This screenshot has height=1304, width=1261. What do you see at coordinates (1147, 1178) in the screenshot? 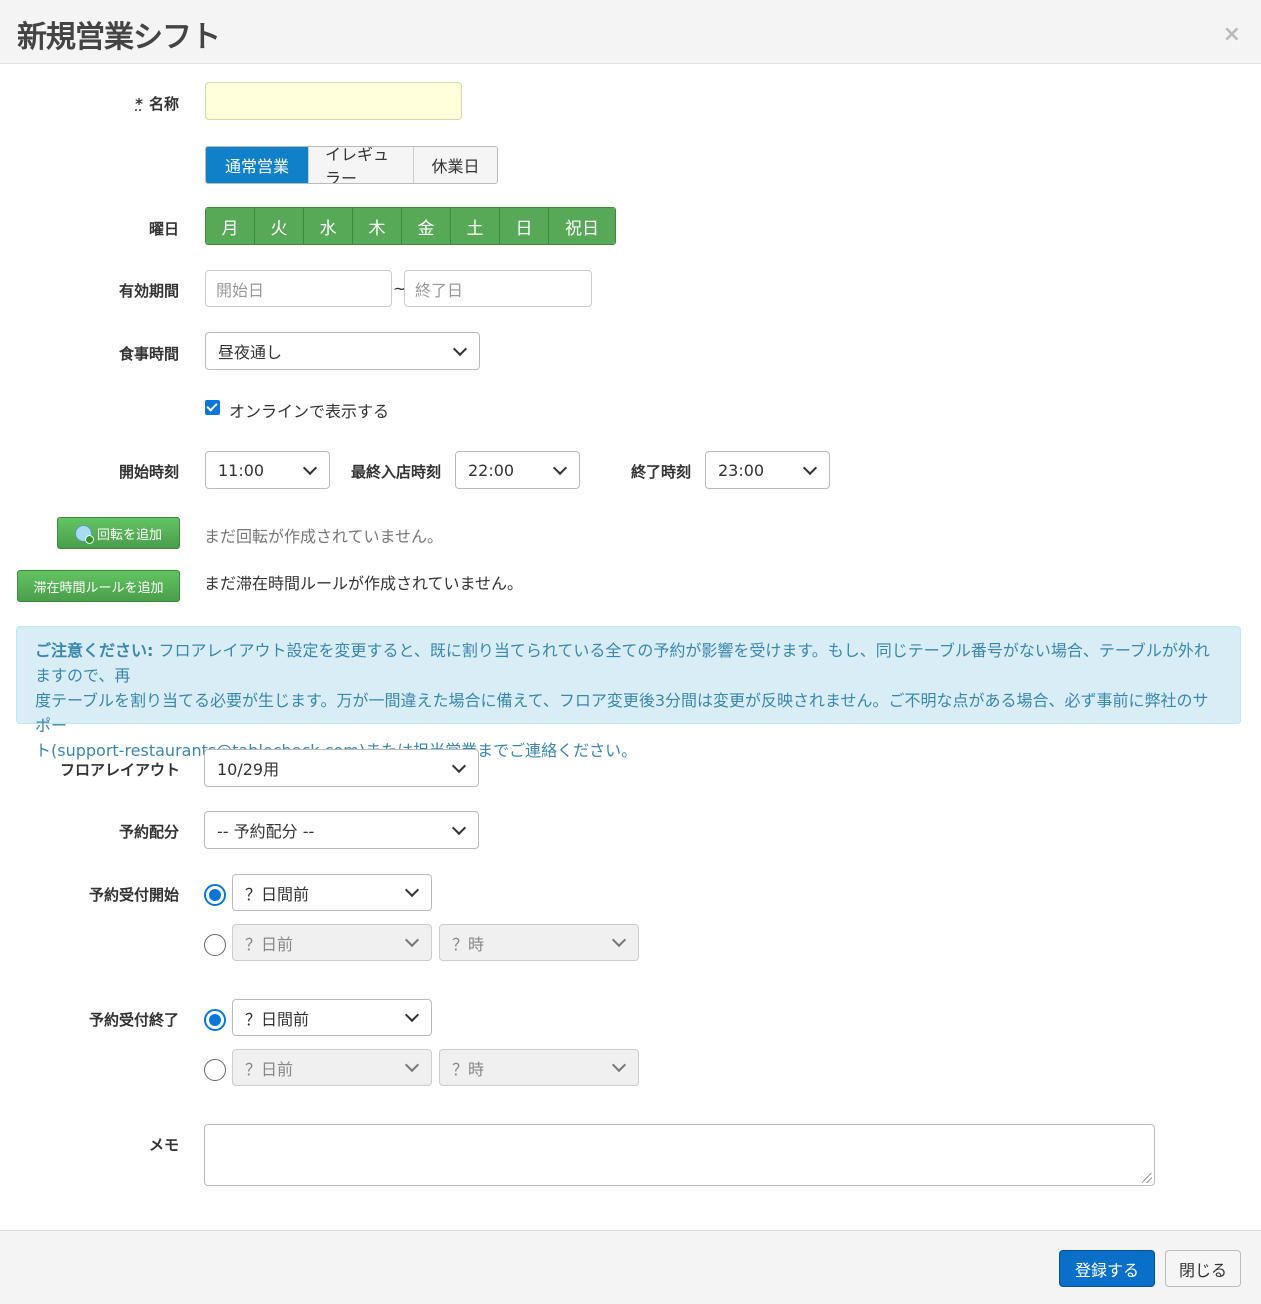
I see `resize-handle-icon` at bounding box center [1147, 1178].